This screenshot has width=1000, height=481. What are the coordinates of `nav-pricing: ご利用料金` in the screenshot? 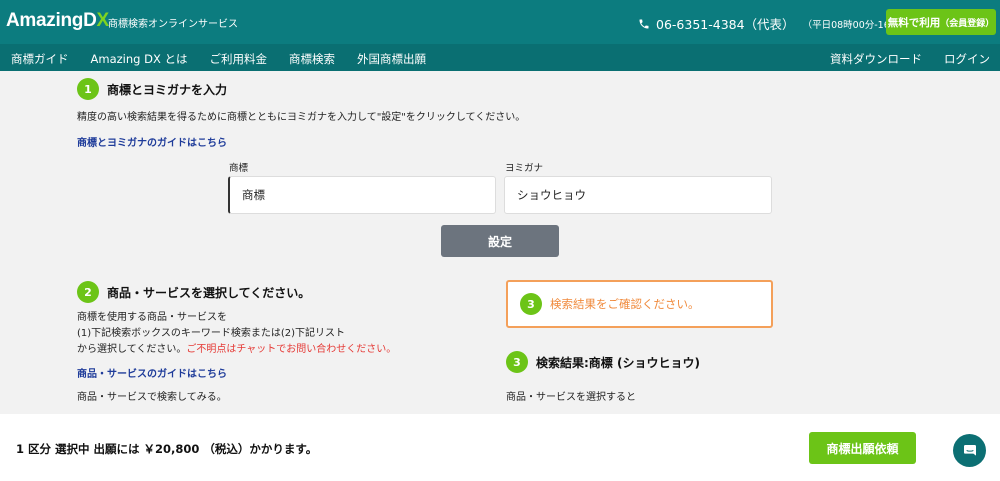 It's located at (238, 59).